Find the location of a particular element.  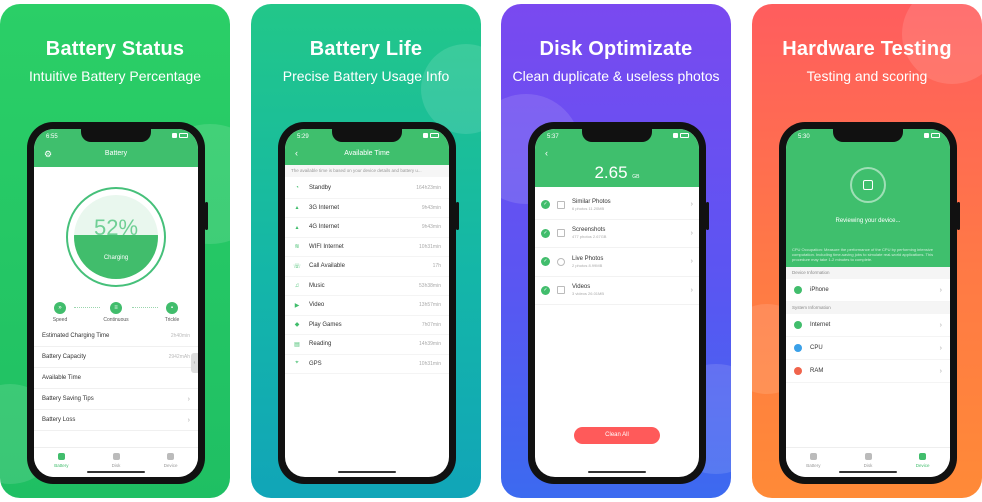

charging-state: Charging is located at coordinates (116, 258).